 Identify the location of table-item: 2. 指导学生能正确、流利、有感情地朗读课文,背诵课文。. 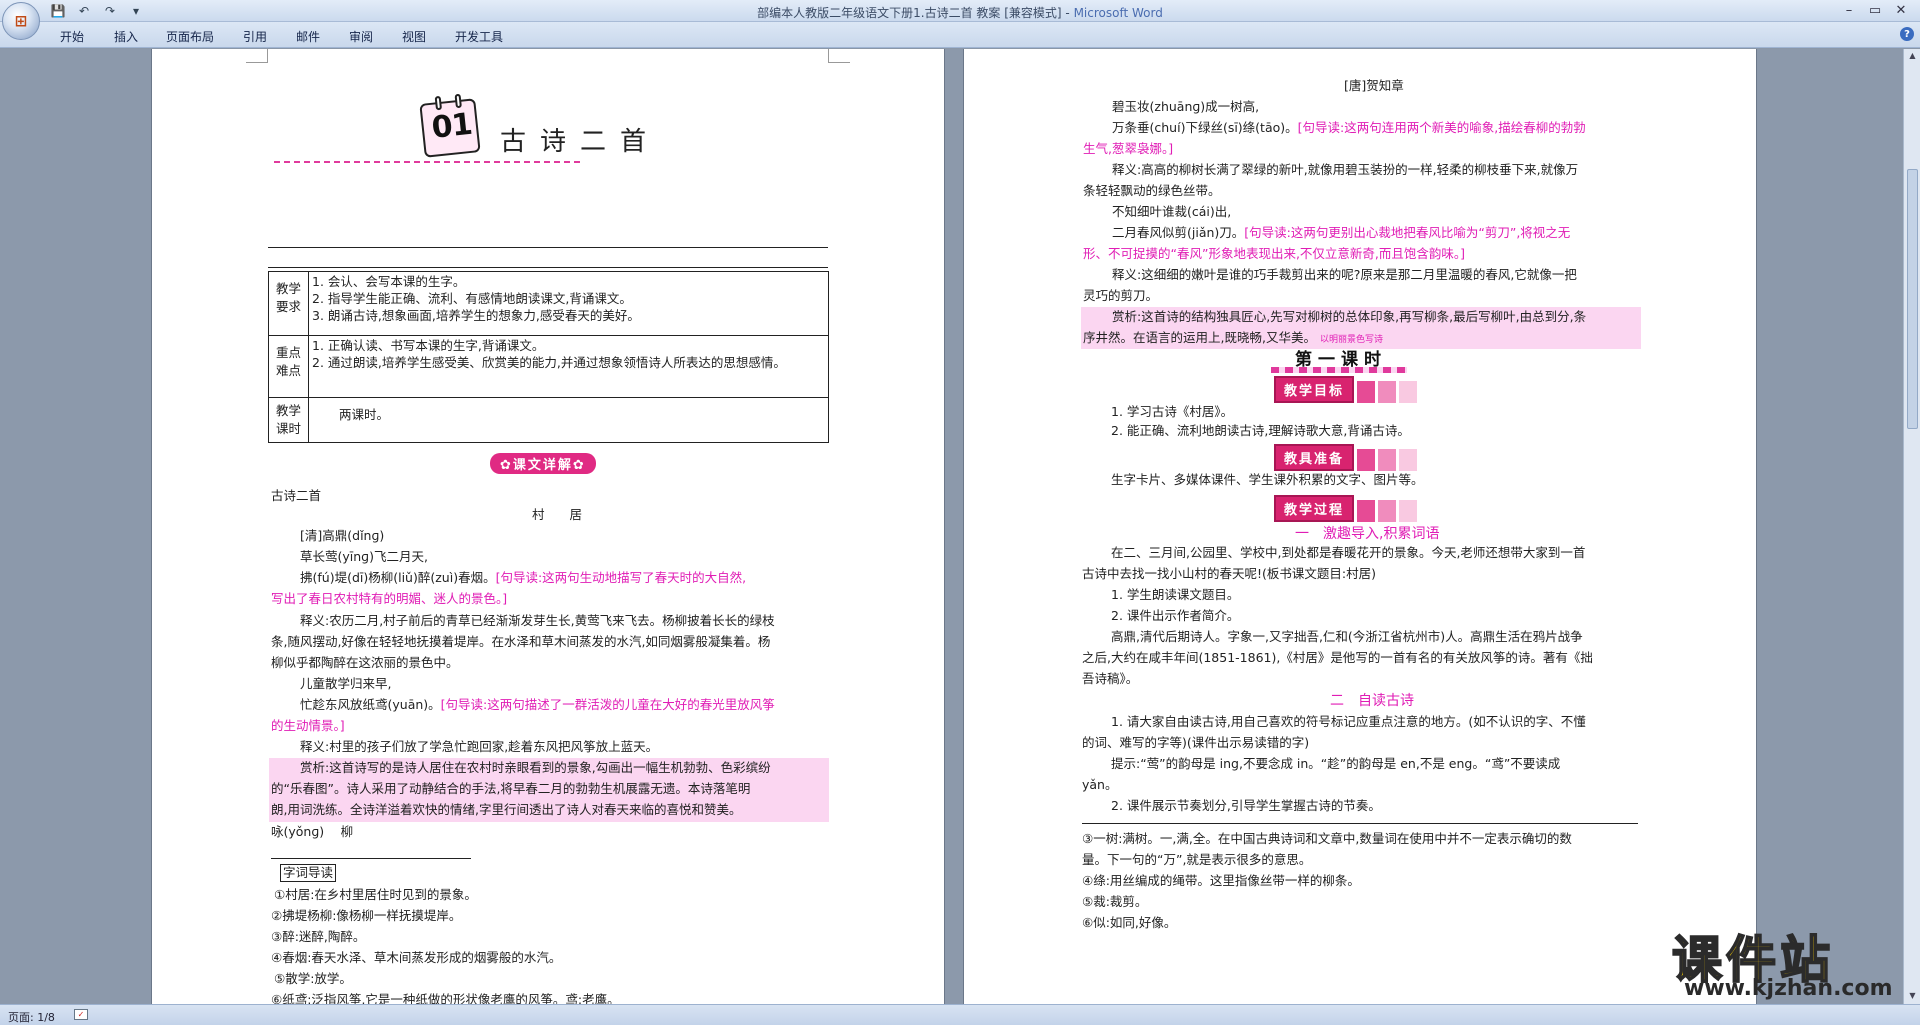
(472, 298).